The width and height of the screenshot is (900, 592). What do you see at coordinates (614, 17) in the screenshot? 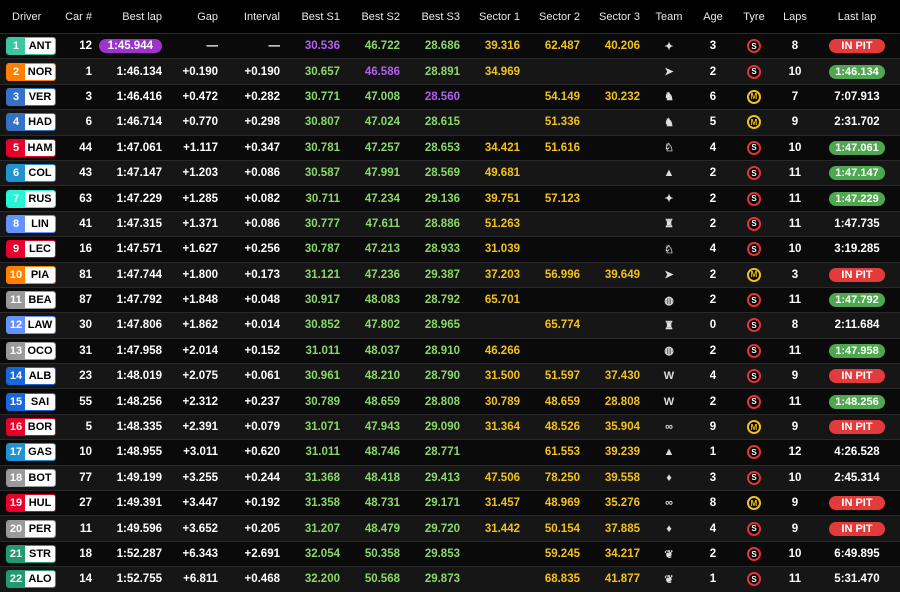
I see `column-header: Sector 3` at bounding box center [614, 17].